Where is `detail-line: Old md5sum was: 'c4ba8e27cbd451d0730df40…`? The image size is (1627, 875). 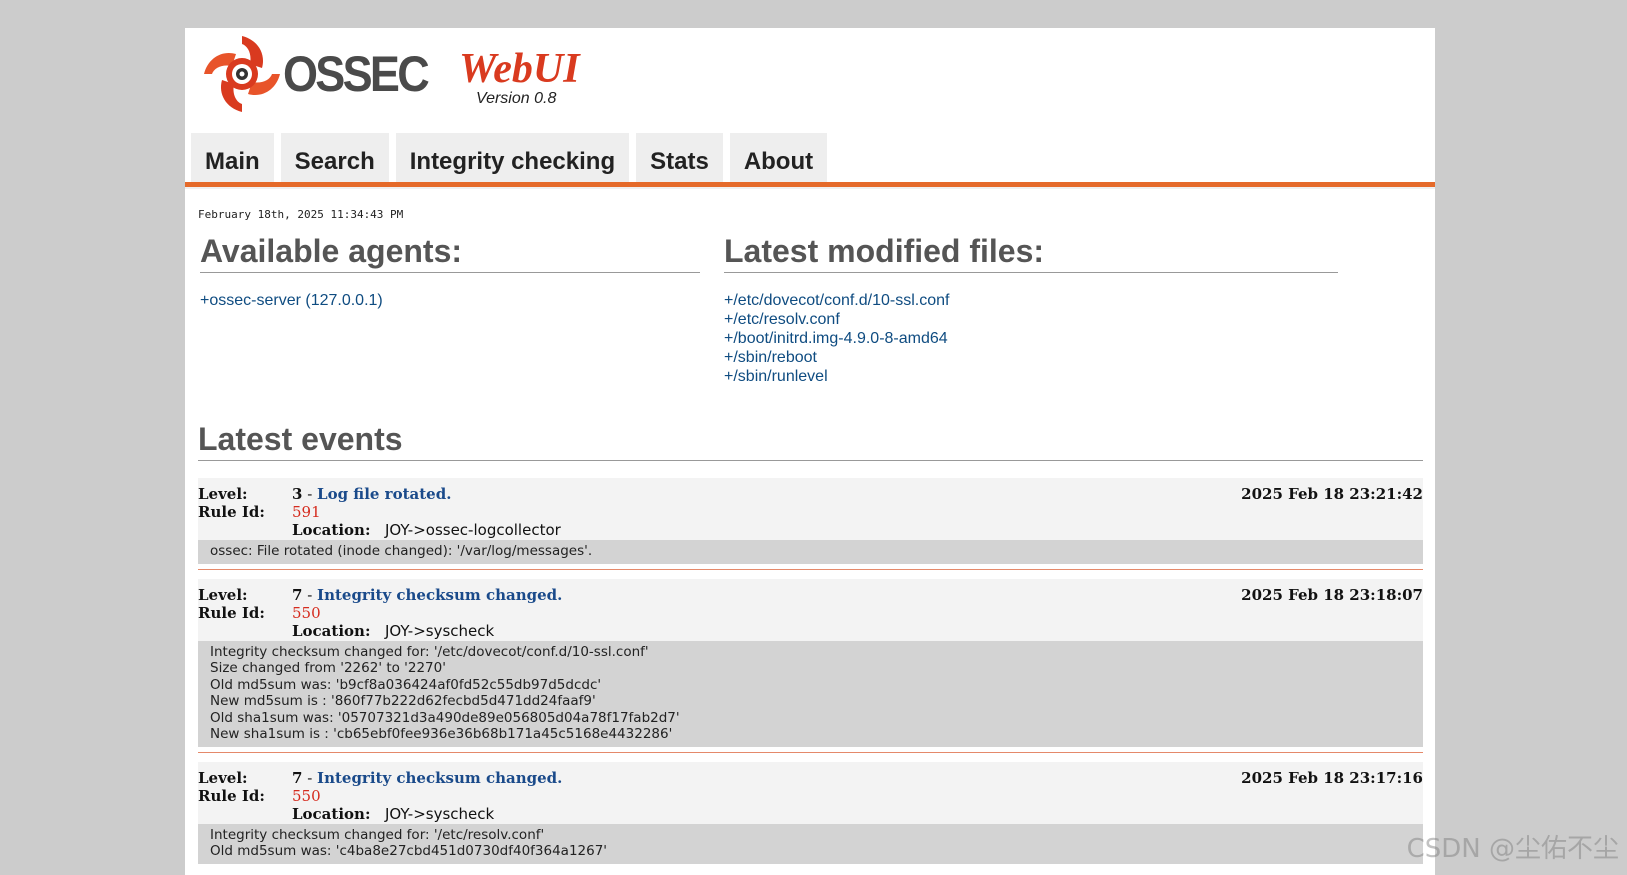 detail-line: Old md5sum was: 'c4ba8e27cbd451d0730df40… is located at coordinates (409, 851).